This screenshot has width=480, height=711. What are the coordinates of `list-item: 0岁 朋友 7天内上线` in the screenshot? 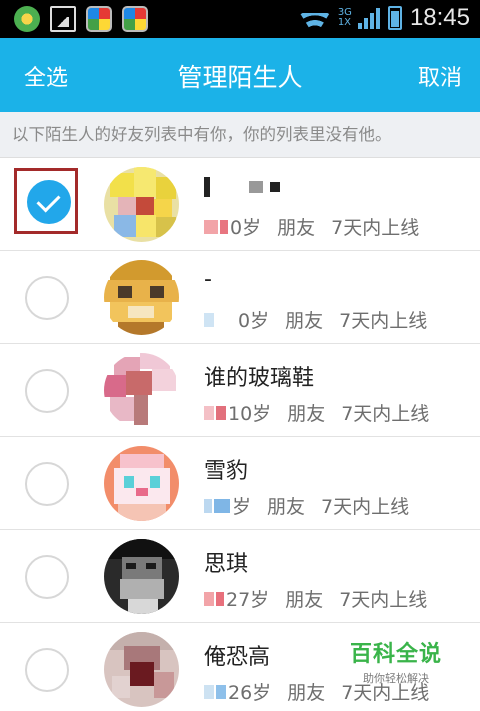 It's located at (240, 204).